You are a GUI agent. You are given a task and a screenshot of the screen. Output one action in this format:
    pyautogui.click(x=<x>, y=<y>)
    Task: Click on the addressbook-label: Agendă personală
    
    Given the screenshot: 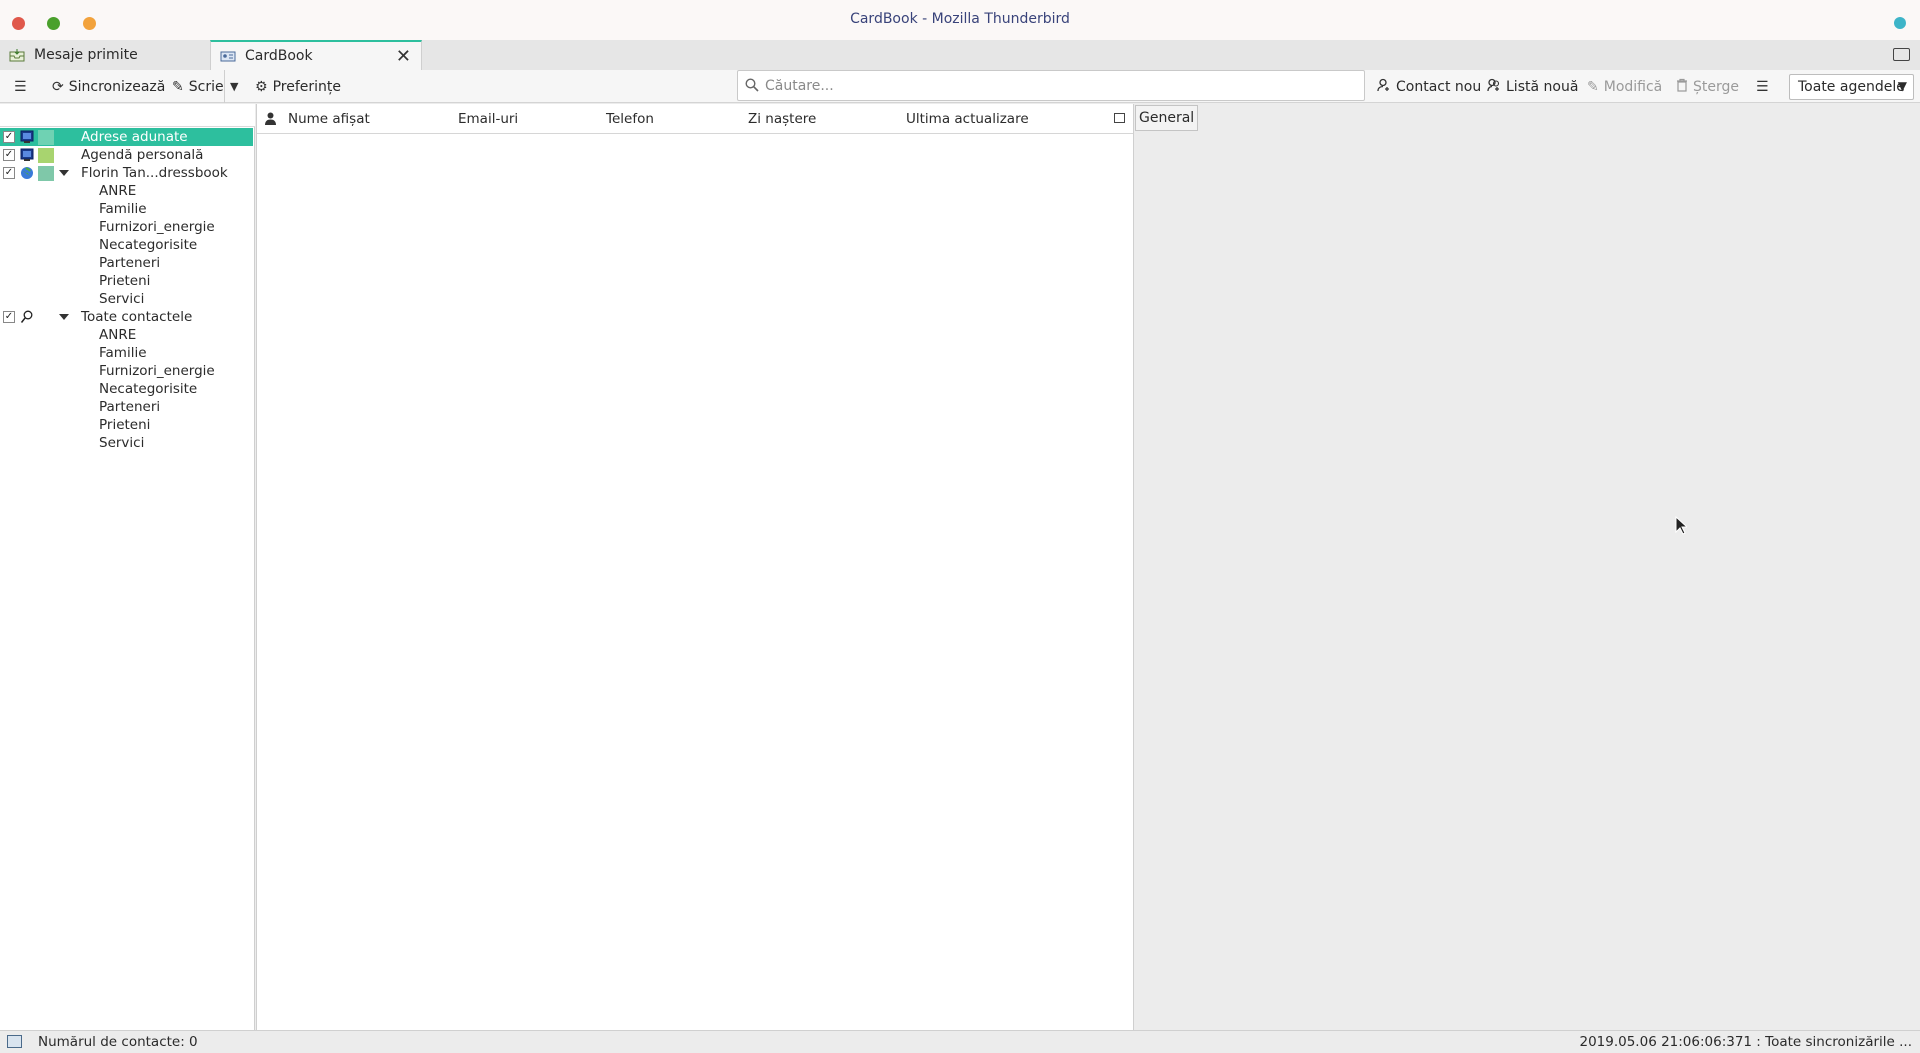 What is the action you would take?
    pyautogui.click(x=142, y=155)
    